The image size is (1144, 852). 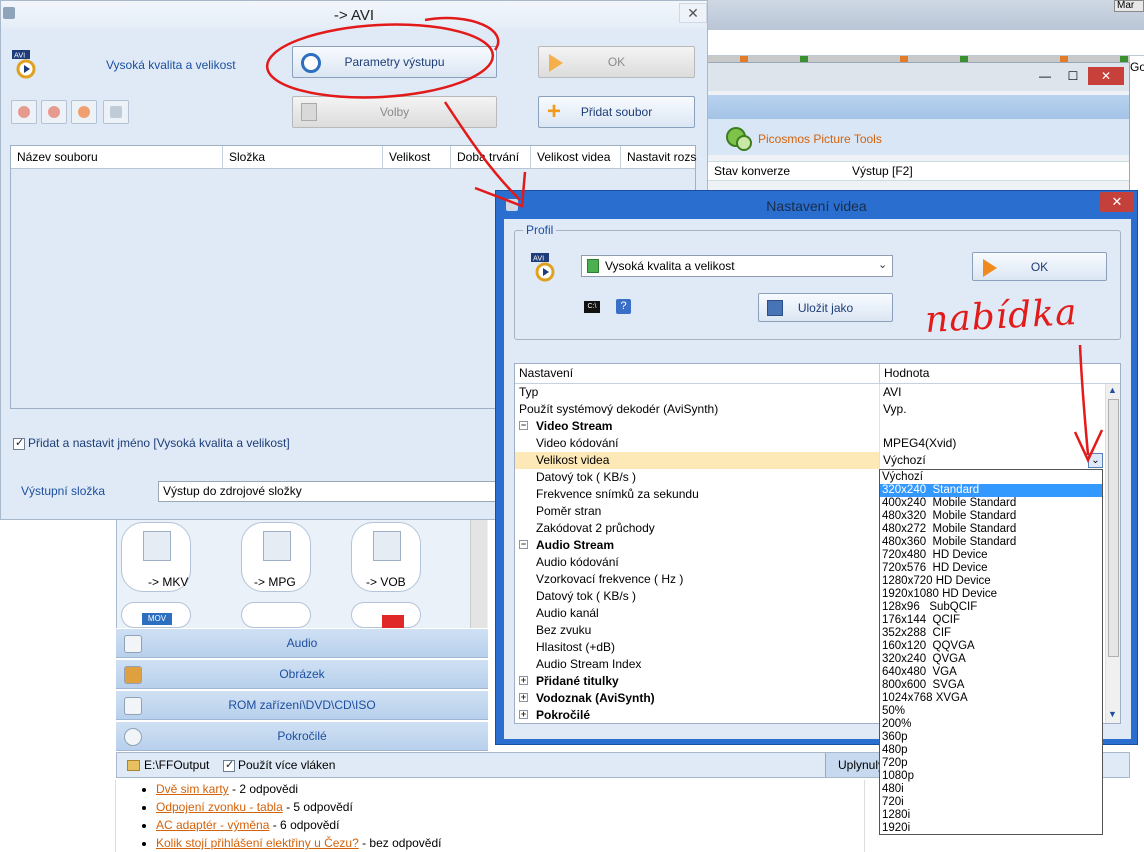 What do you see at coordinates (810, 460) in the screenshot?
I see `settings-row: Velikost videa Výchozí` at bounding box center [810, 460].